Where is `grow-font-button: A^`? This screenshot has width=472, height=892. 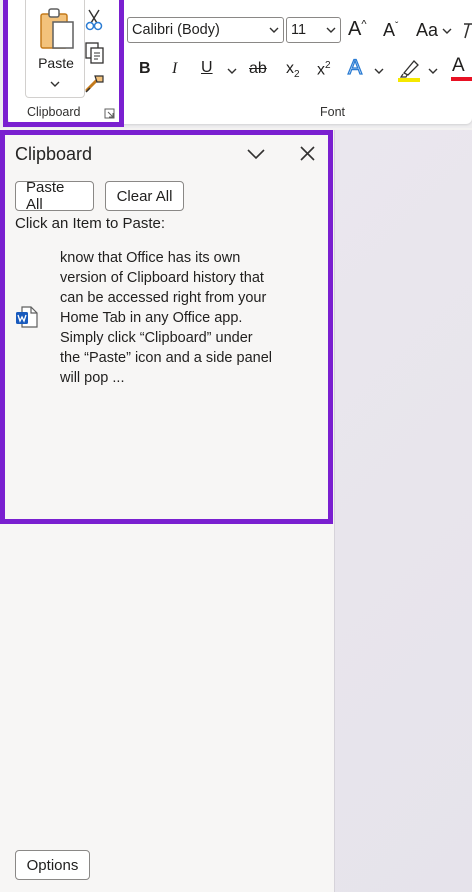
grow-font-button: A^ is located at coordinates (357, 29).